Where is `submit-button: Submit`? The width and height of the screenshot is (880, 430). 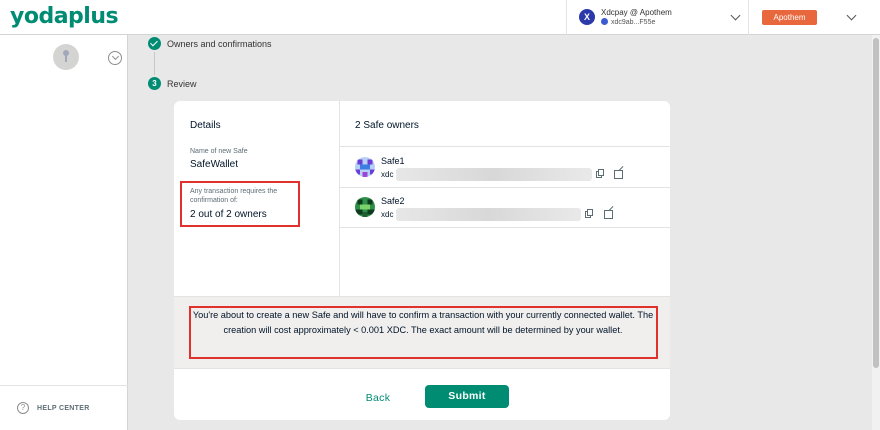 submit-button: Submit is located at coordinates (467, 396).